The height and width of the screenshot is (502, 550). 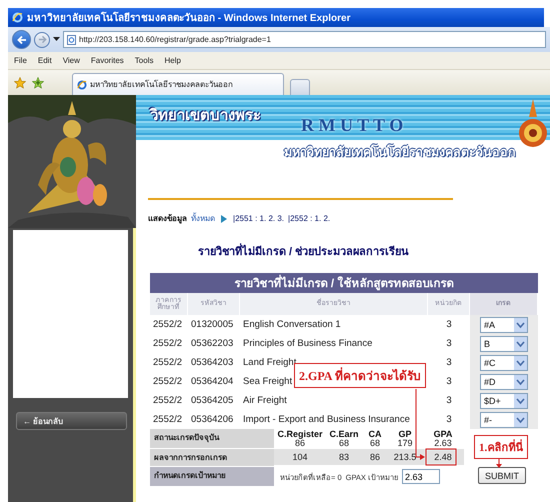 What do you see at coordinates (504, 324) in the screenshot?
I see `grade-select: #A` at bounding box center [504, 324].